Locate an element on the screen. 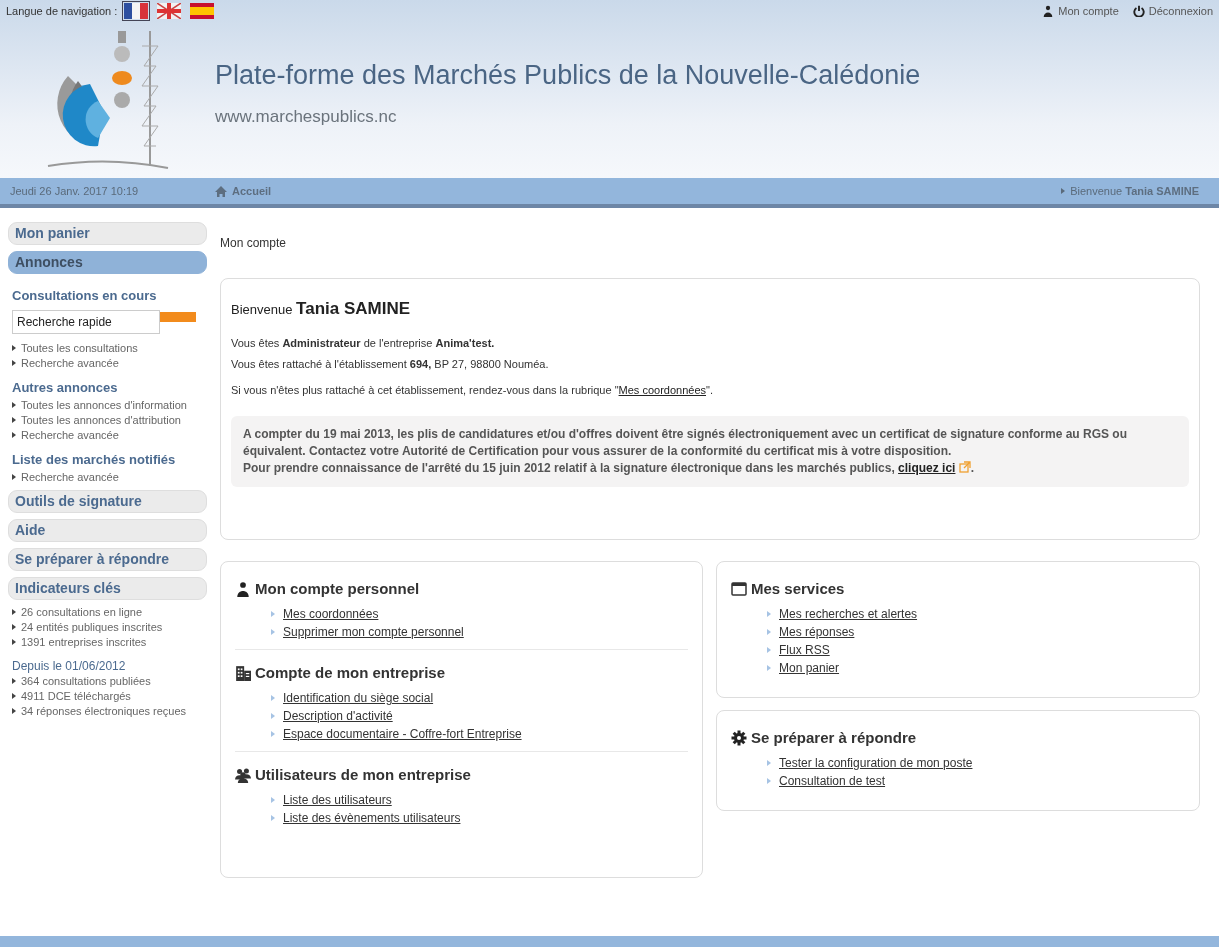 The height and width of the screenshot is (947, 1219). site-title: Plate-forme des Marchés Publics de la Nouvelle-Calédonie is located at coordinates (568, 75).